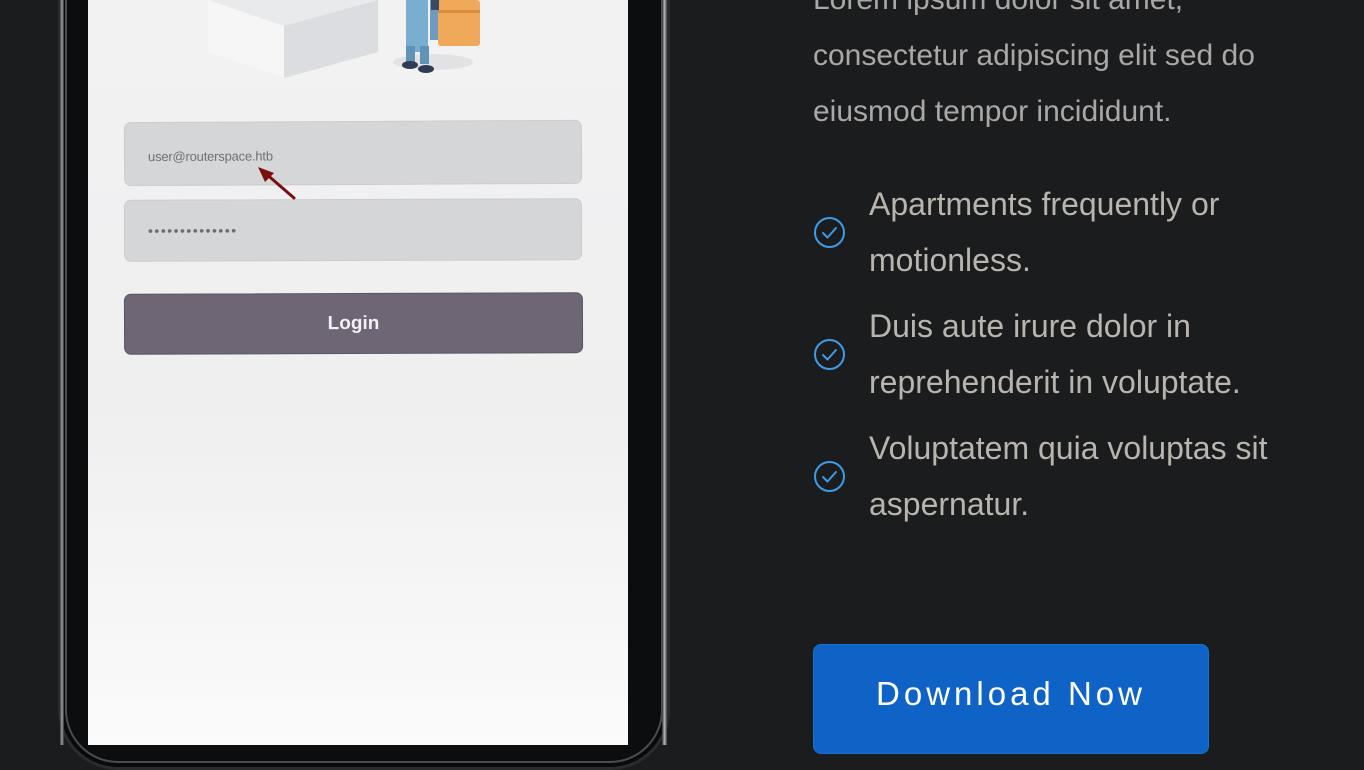  I want to click on login-button: Login, so click(353, 323).